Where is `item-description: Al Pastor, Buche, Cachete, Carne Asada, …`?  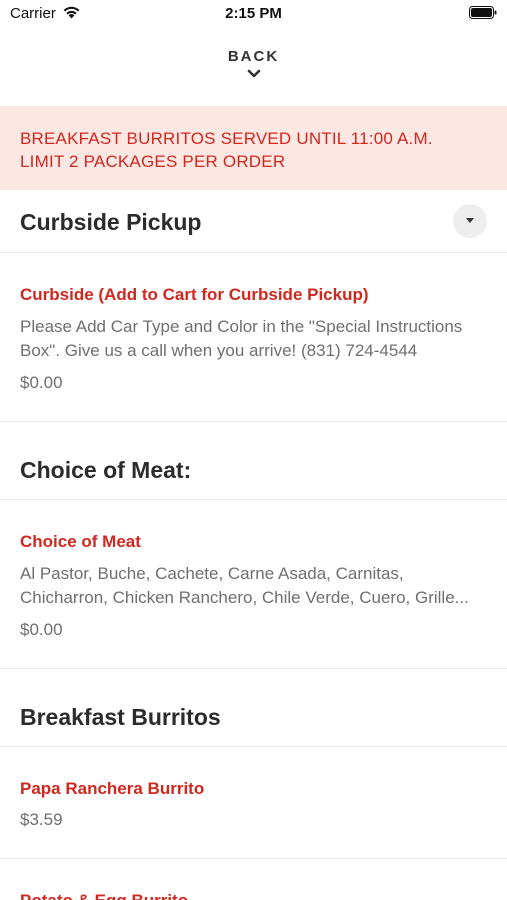
item-description: Al Pastor, Buche, Cachete, Carne Asada, … is located at coordinates (255, 586).